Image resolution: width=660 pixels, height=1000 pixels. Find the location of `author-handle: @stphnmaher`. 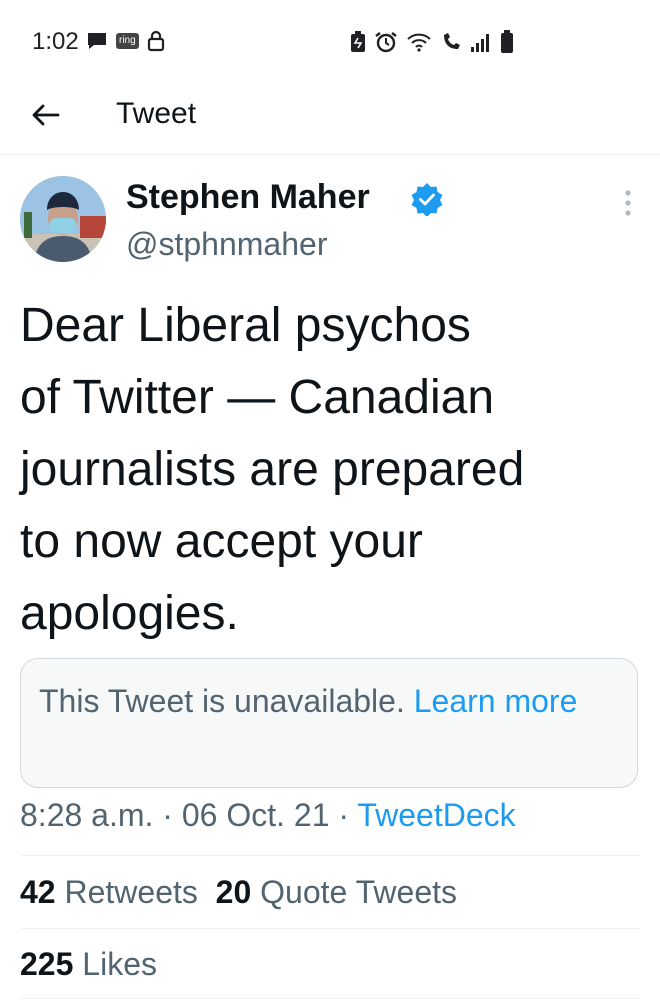

author-handle: @stphnmaher is located at coordinates (226, 244).